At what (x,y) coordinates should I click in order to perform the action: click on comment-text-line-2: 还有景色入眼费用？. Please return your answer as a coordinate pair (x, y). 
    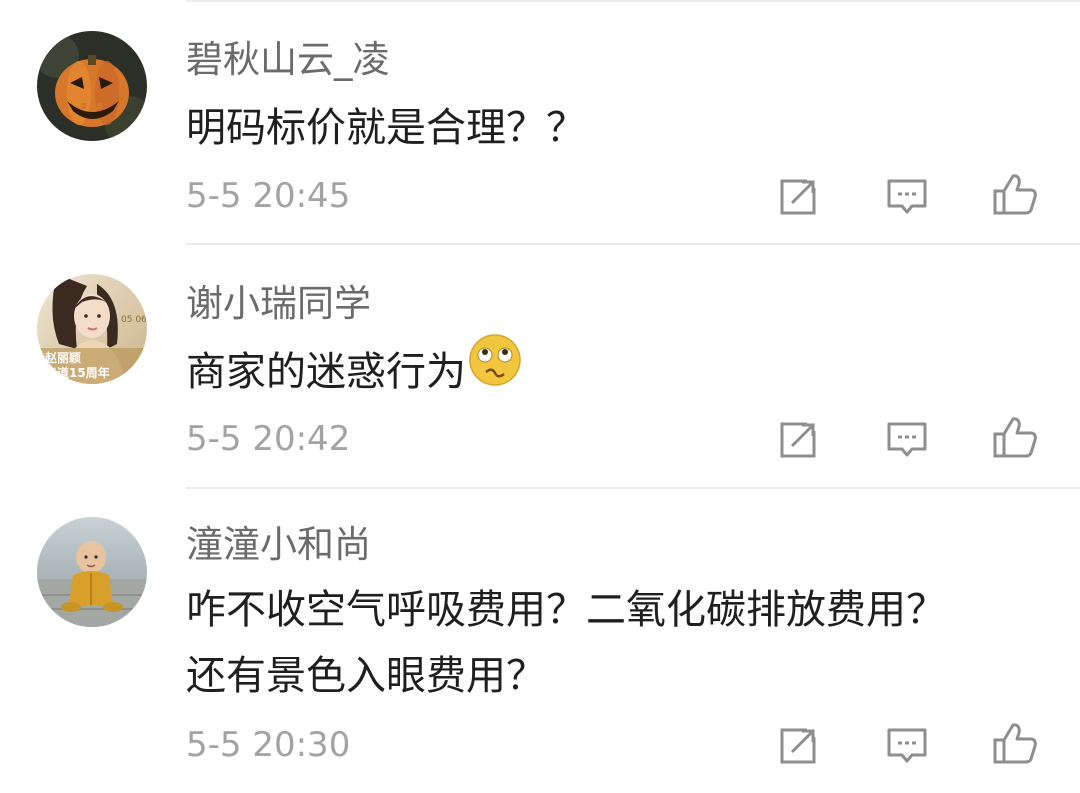
    Looking at the image, I should click on (366, 676).